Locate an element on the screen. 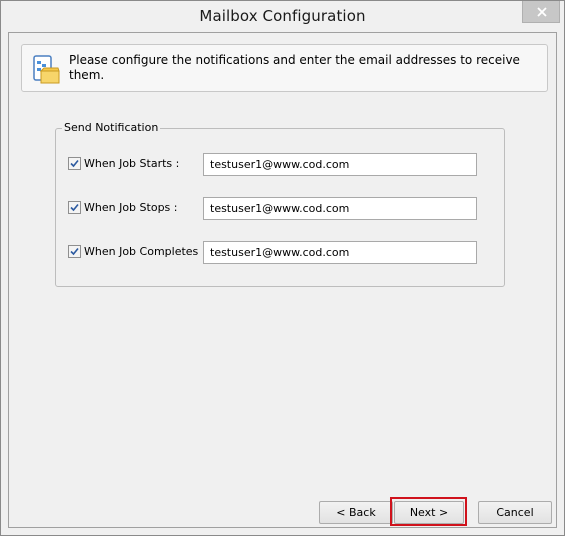 The image size is (565, 536). job-completes-label: When Job Completes : is located at coordinates (145, 251).